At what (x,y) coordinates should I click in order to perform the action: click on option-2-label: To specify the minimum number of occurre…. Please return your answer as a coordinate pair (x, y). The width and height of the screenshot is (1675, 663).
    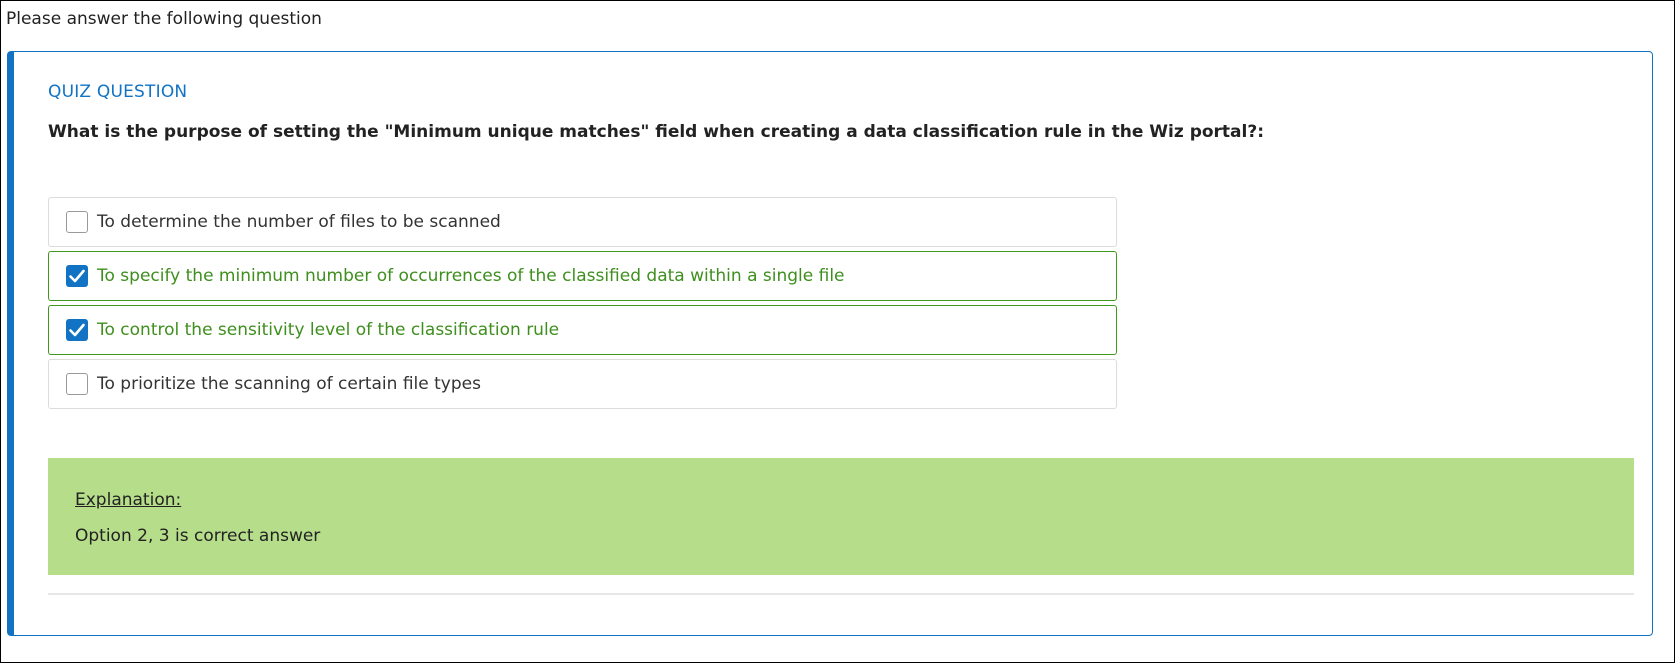
    Looking at the image, I should click on (471, 276).